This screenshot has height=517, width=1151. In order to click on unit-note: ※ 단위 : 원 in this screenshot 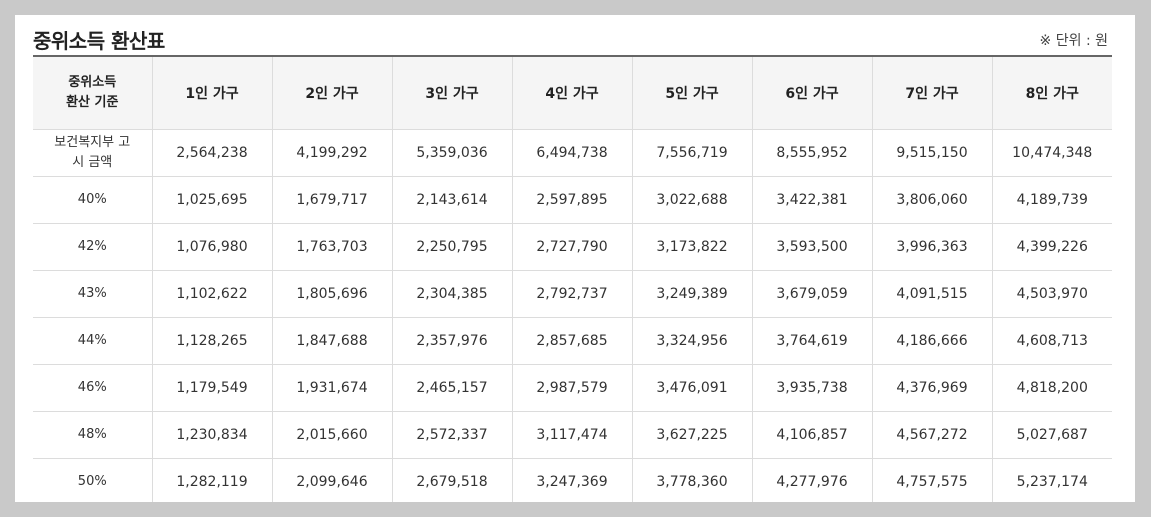, I will do `click(1073, 41)`.